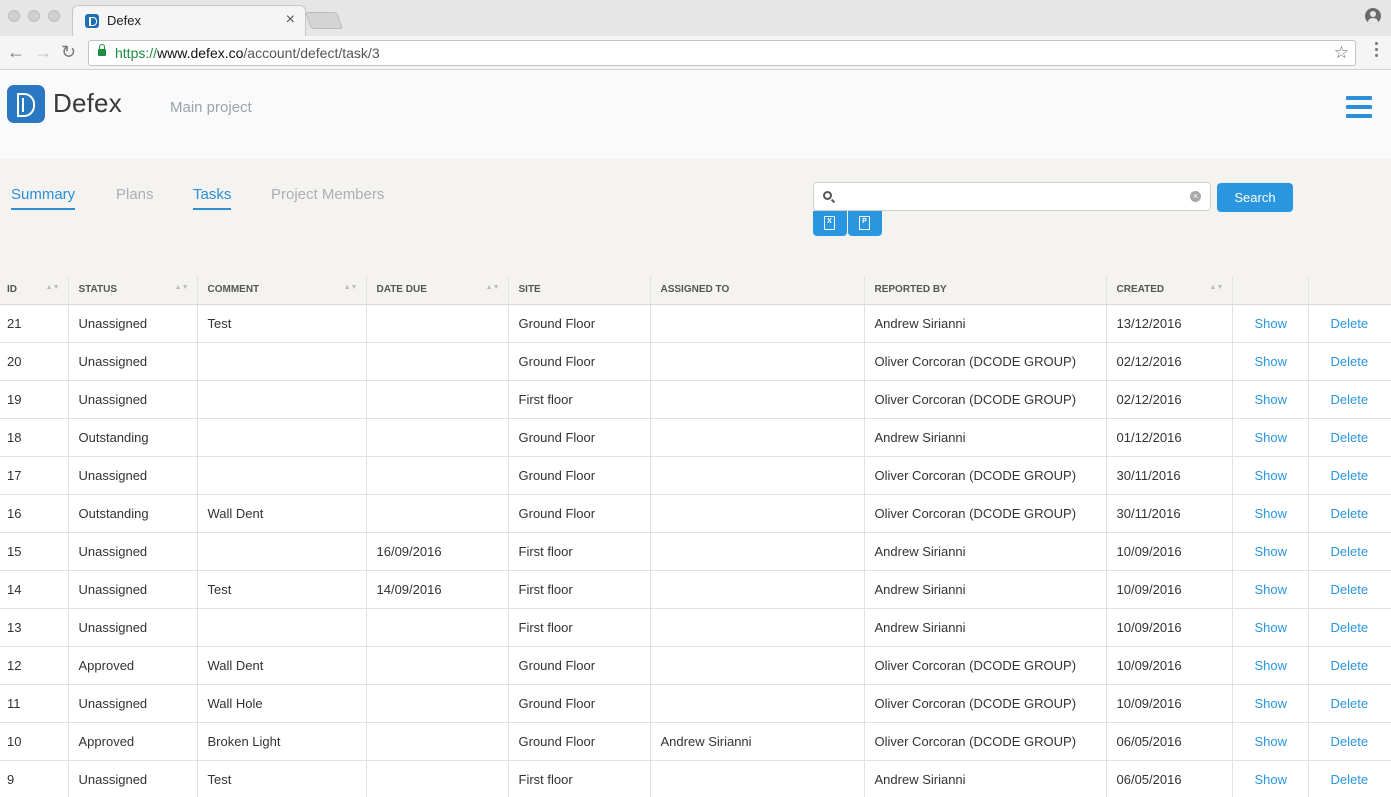 Image resolution: width=1391 pixels, height=797 pixels. I want to click on bookmark-star-icon: ☆, so click(1341, 53).